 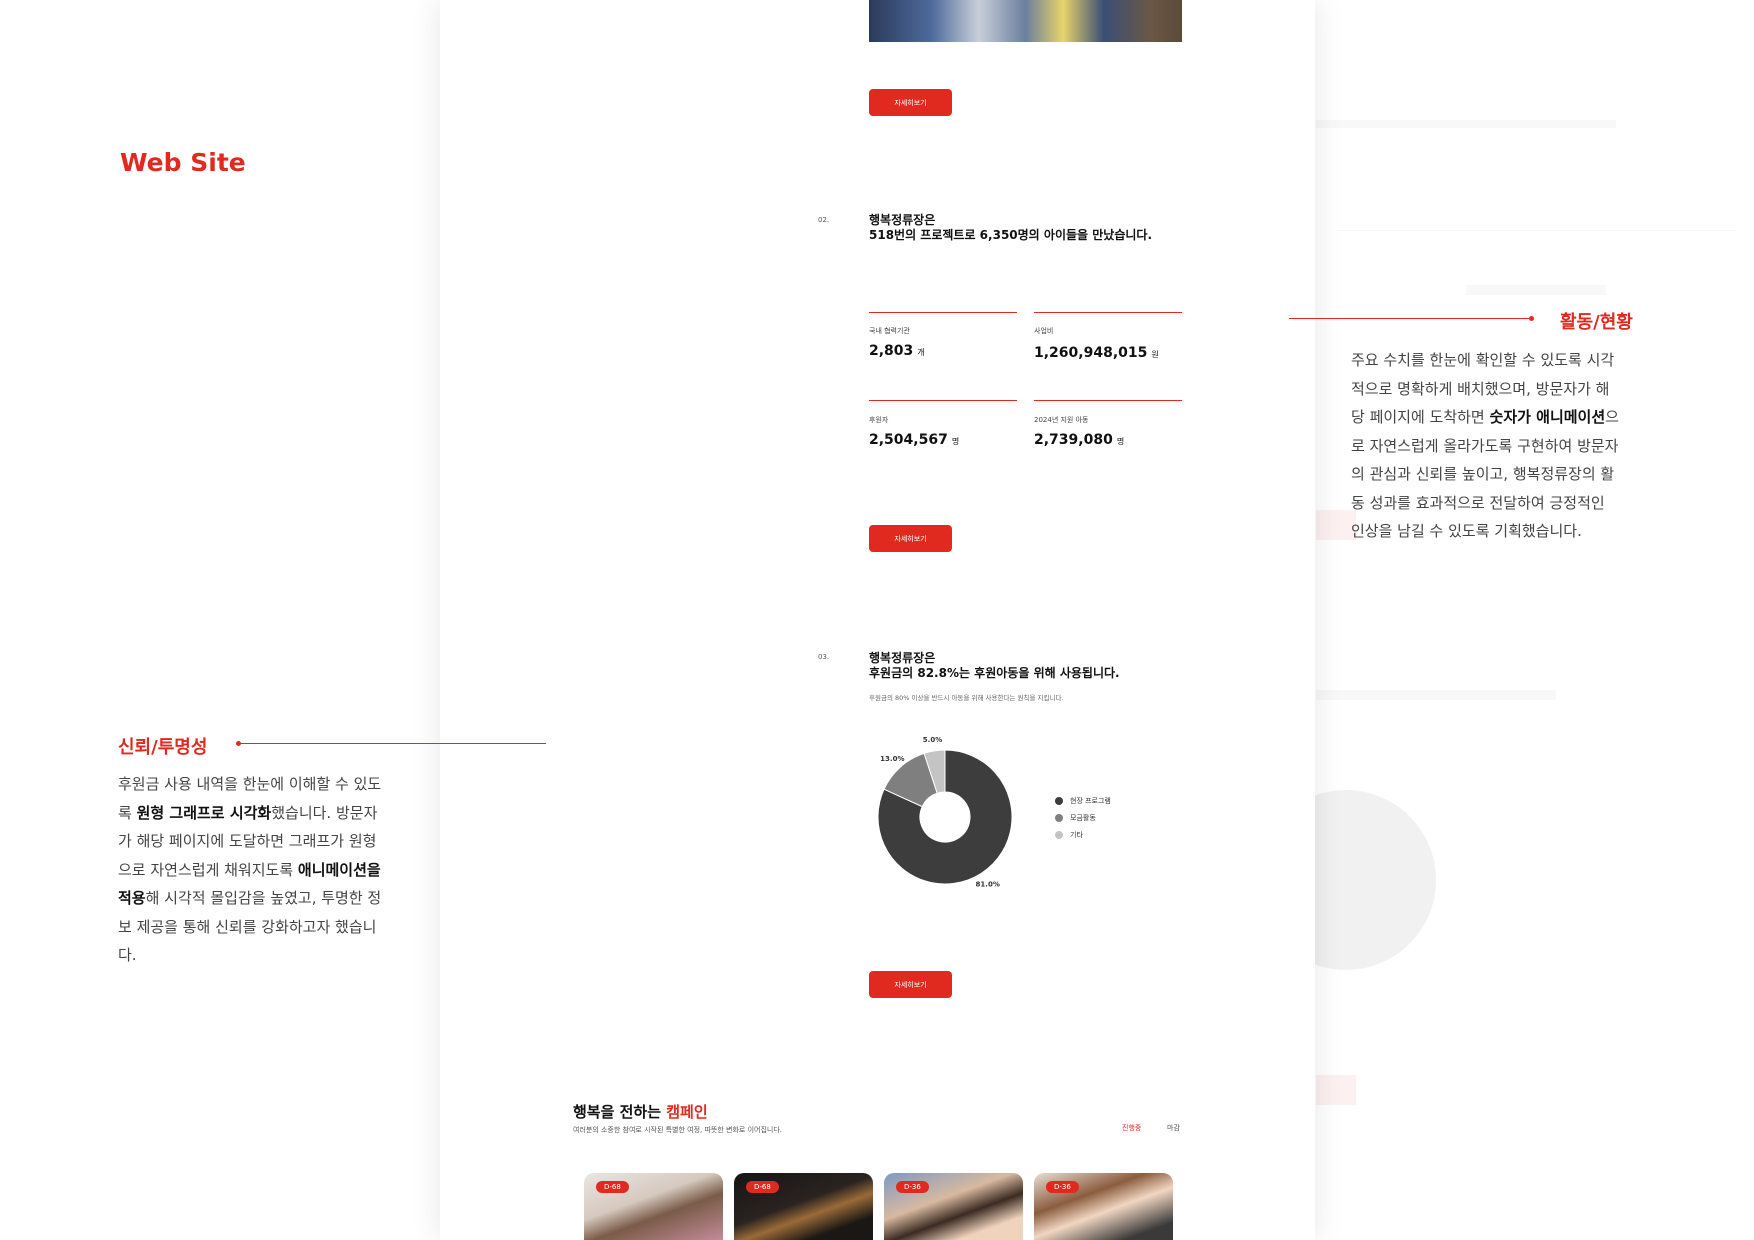 What do you see at coordinates (127, 812) in the screenshot?
I see `annotation-text: 록` at bounding box center [127, 812].